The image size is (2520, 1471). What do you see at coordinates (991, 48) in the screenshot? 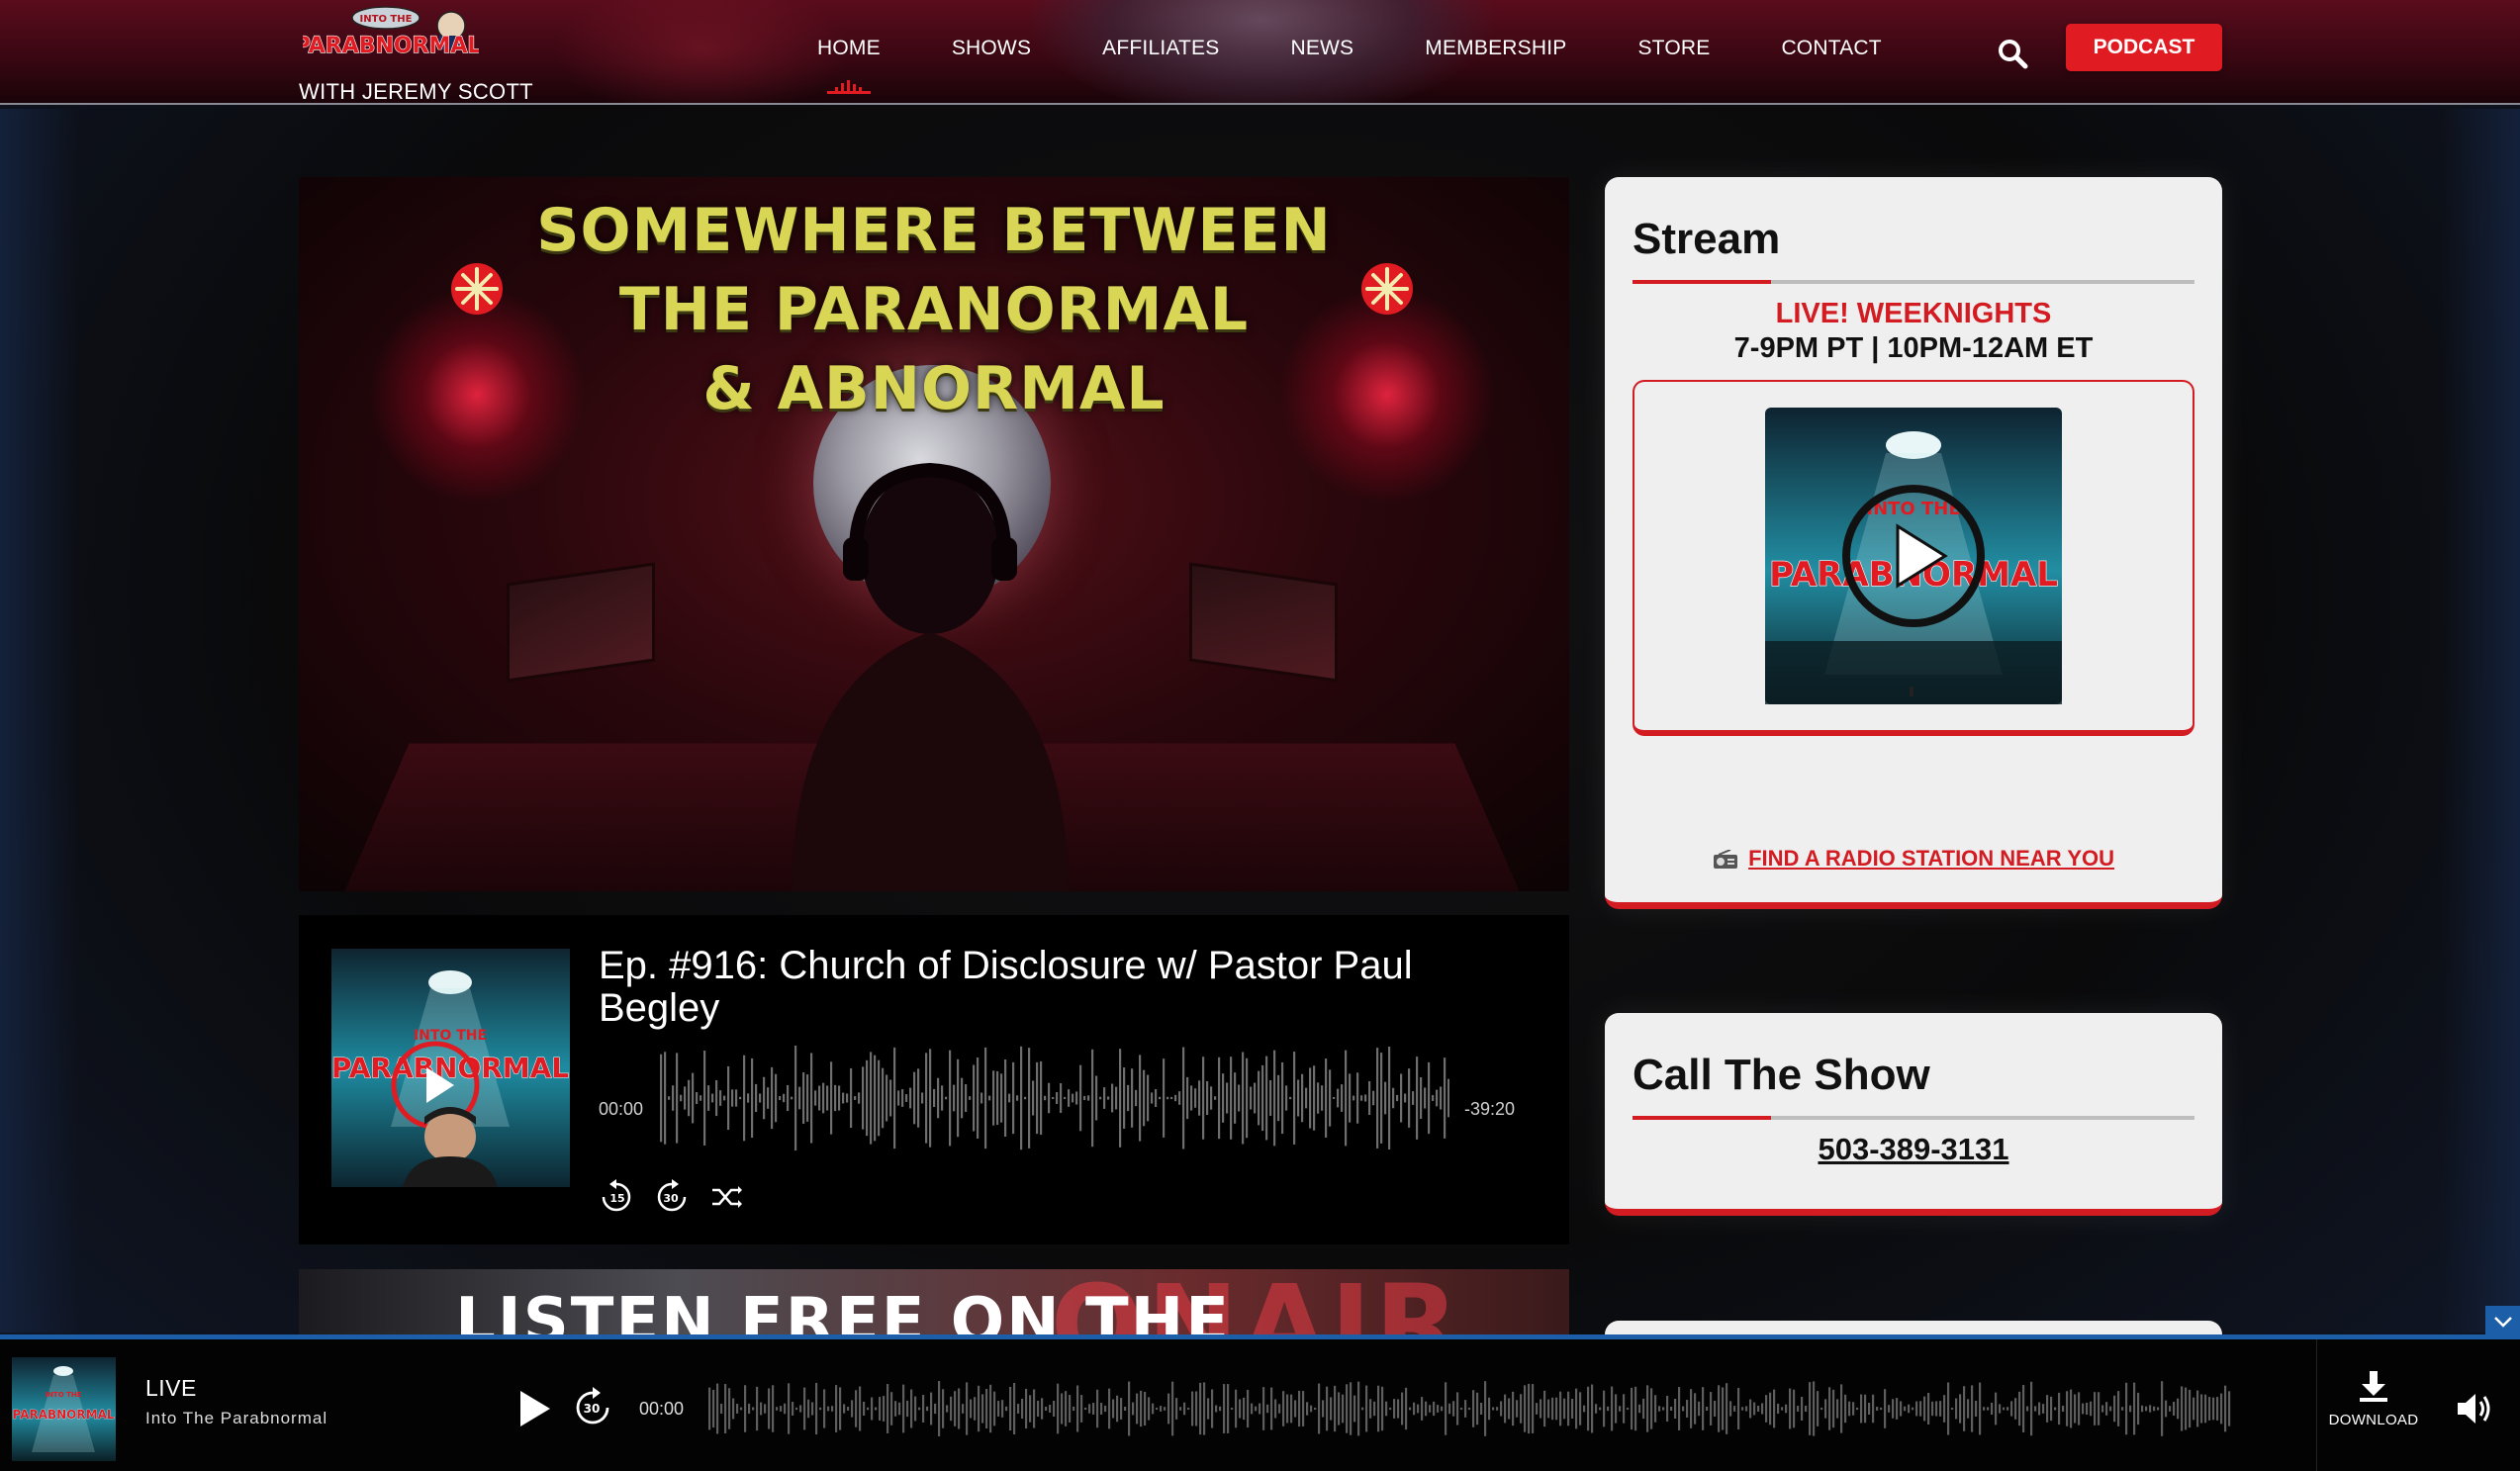
I see `nav-shows-label: SHOWS` at bounding box center [991, 48].